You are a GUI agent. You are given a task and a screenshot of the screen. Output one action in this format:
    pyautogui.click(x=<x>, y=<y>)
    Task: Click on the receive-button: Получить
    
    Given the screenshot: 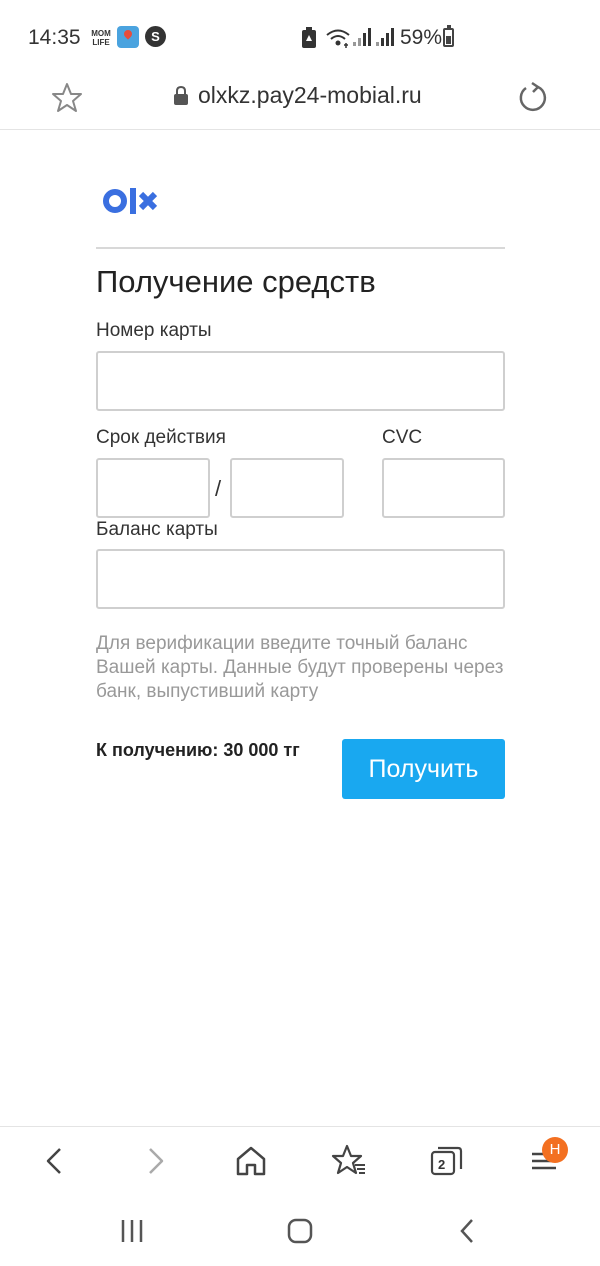 What is the action you would take?
    pyautogui.click(x=423, y=769)
    